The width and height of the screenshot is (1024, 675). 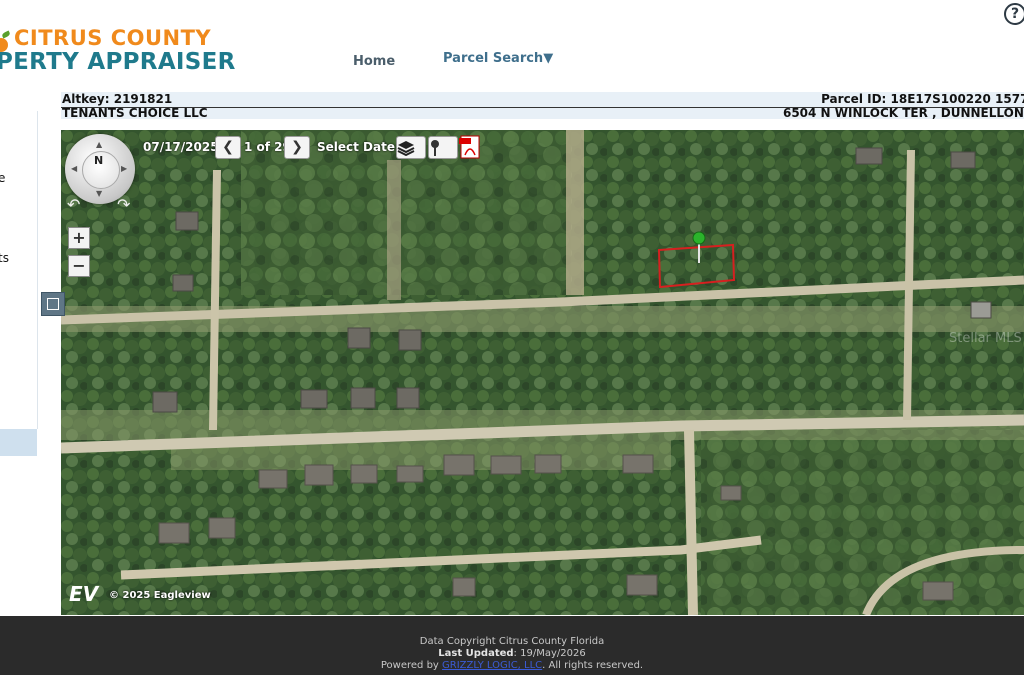 What do you see at coordinates (113, 38) in the screenshot?
I see `logo-line1: CITRUS COUNTY` at bounding box center [113, 38].